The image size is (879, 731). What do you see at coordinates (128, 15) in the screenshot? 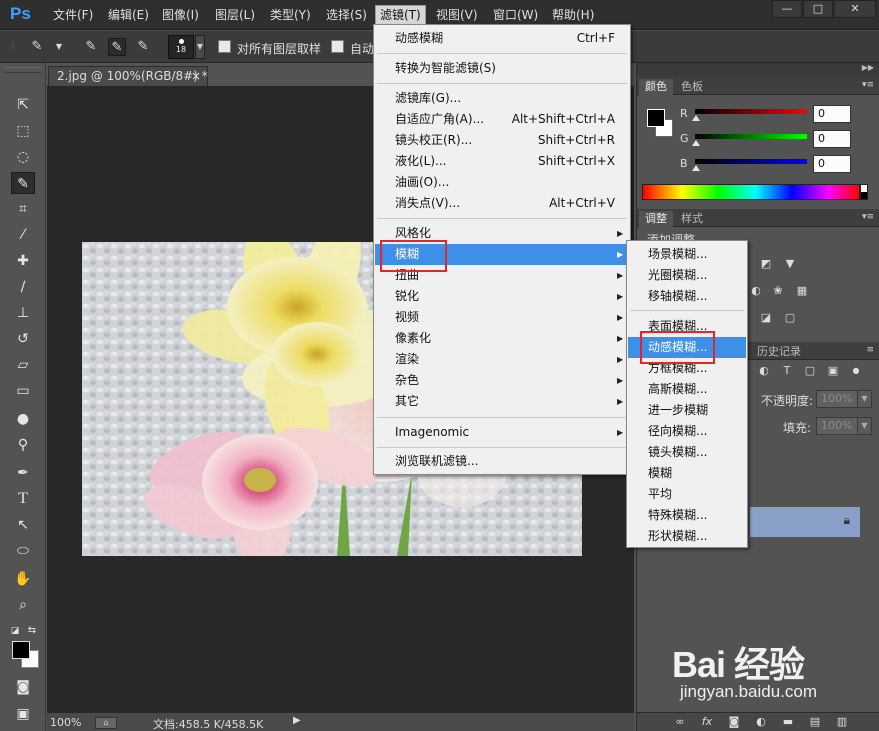
I see `menu-edit: 编辑(E)` at bounding box center [128, 15].